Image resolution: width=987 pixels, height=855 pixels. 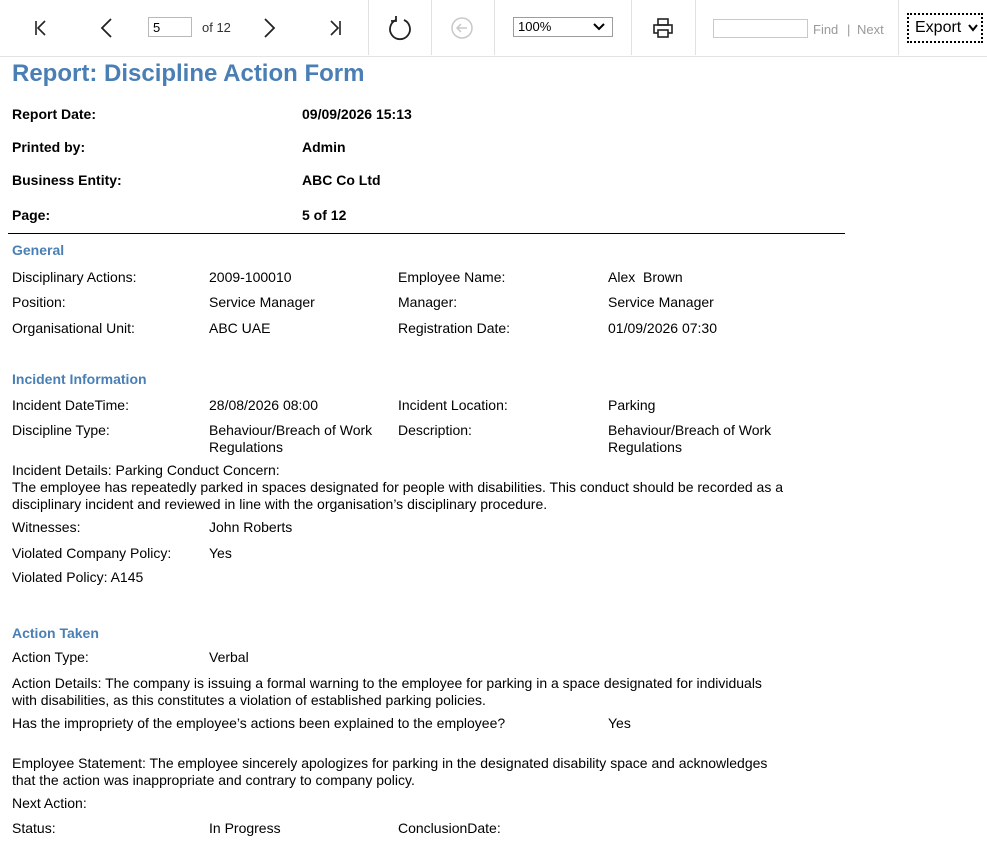 I want to click on previous-page-button, so click(x=107, y=28).